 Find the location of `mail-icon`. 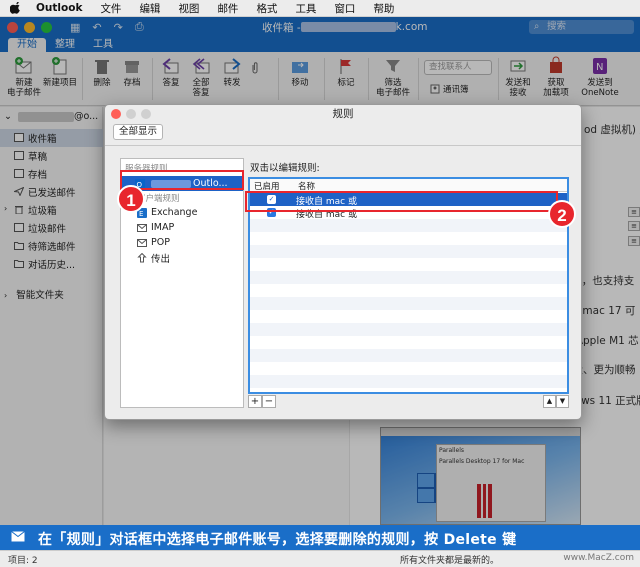

mail-icon is located at coordinates (18, 536).